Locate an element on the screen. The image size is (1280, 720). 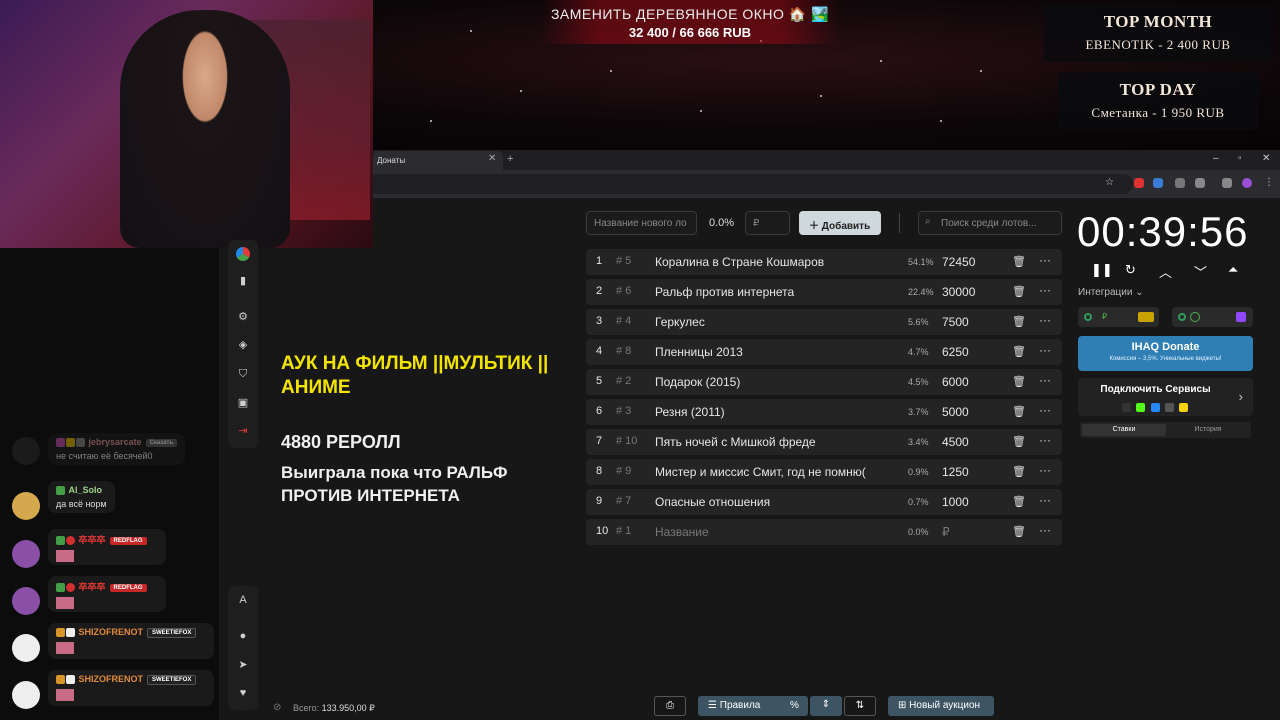
lot-amount-input: ₽ is located at coordinates (946, 532).